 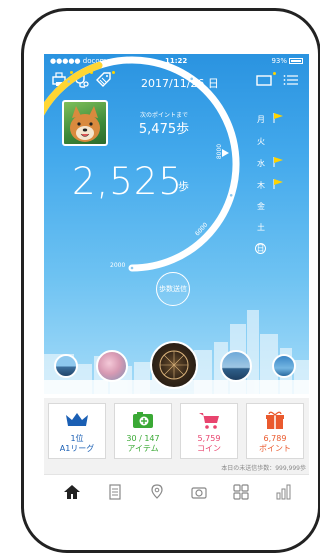 What do you see at coordinates (157, 492) in the screenshot?
I see `map-pin-icon` at bounding box center [157, 492].